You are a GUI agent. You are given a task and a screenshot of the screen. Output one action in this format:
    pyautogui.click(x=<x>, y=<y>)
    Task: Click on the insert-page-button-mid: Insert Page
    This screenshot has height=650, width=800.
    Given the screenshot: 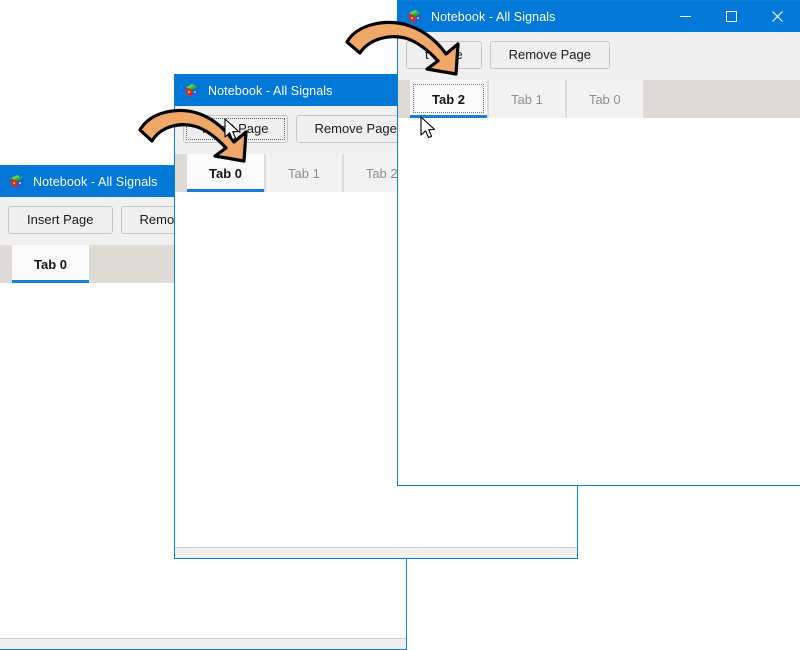 What is the action you would take?
    pyautogui.click(x=235, y=129)
    